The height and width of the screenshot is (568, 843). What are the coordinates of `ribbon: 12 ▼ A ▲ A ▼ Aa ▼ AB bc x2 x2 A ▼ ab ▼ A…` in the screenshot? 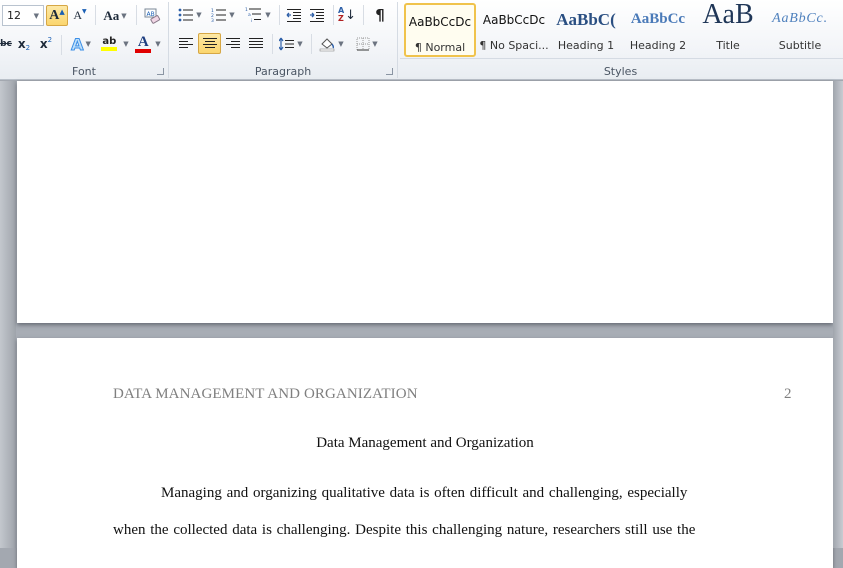 It's located at (421, 40).